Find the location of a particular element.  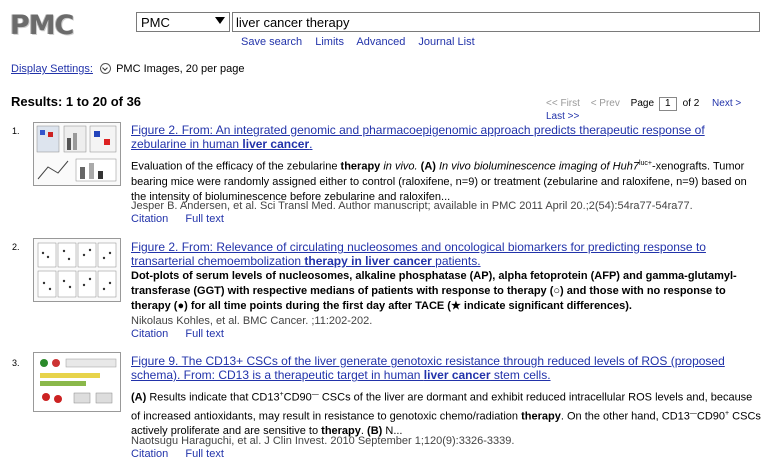

page-number-input: 1 is located at coordinates (667, 104).